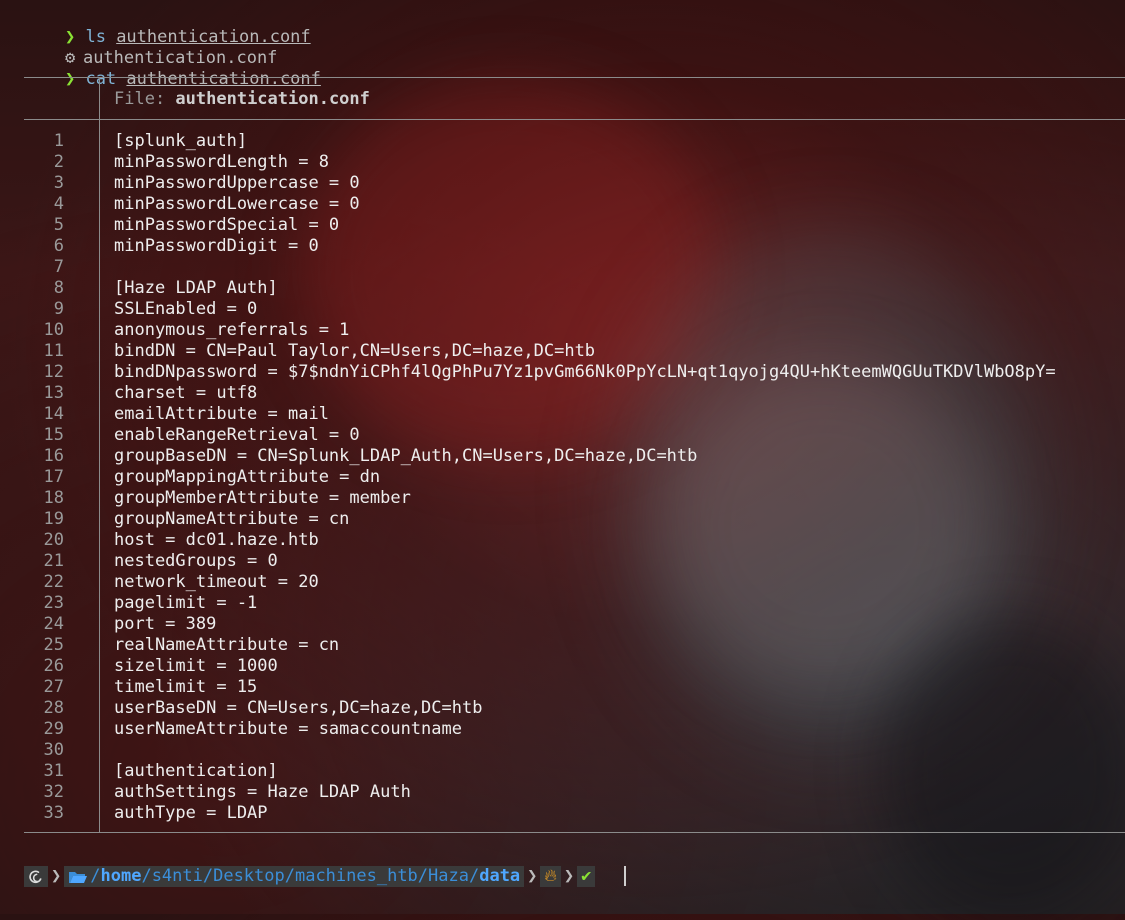 Image resolution: width=1125 pixels, height=920 pixels. What do you see at coordinates (53, 645) in the screenshot?
I see `line-number: 25` at bounding box center [53, 645].